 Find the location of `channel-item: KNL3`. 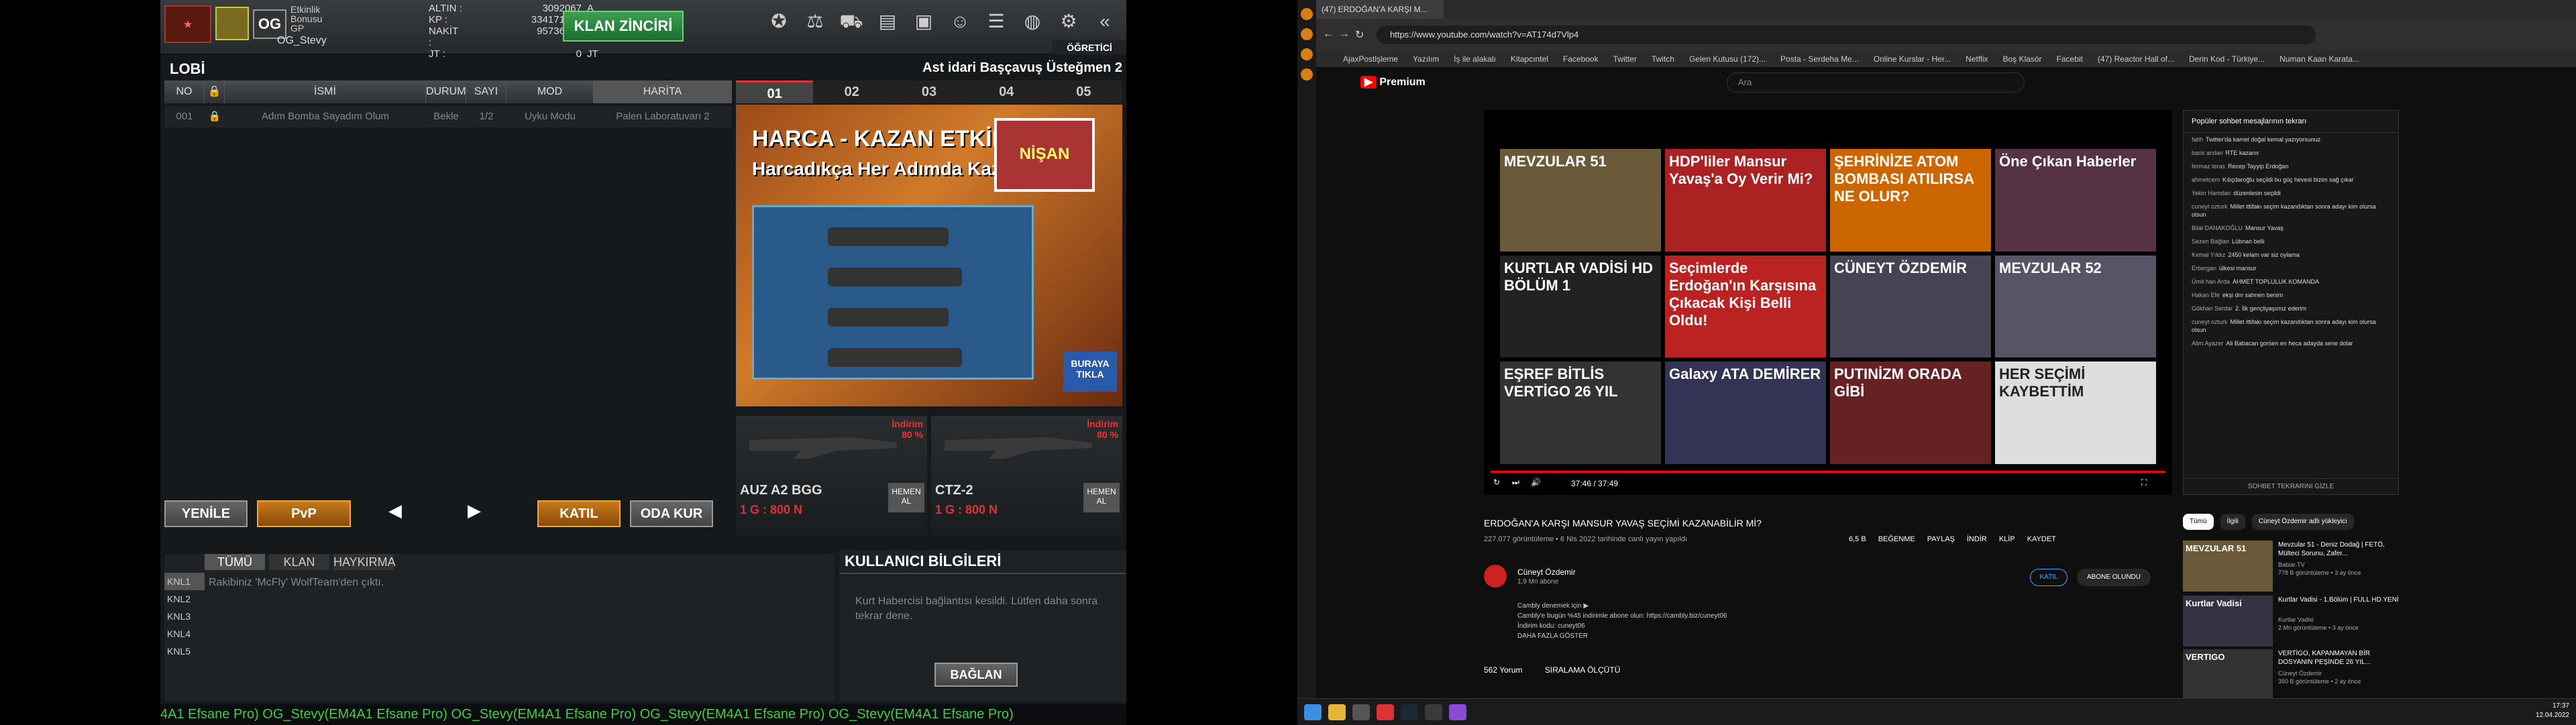

channel-item: KNL3 is located at coordinates (184, 616).